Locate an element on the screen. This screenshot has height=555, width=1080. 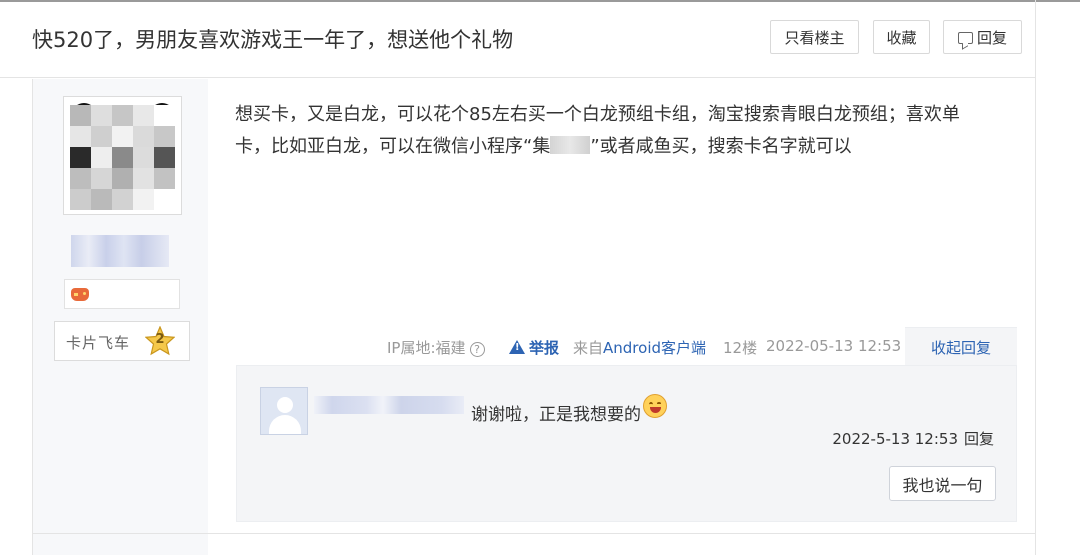
badge-level: 2 is located at coordinates (160, 339).